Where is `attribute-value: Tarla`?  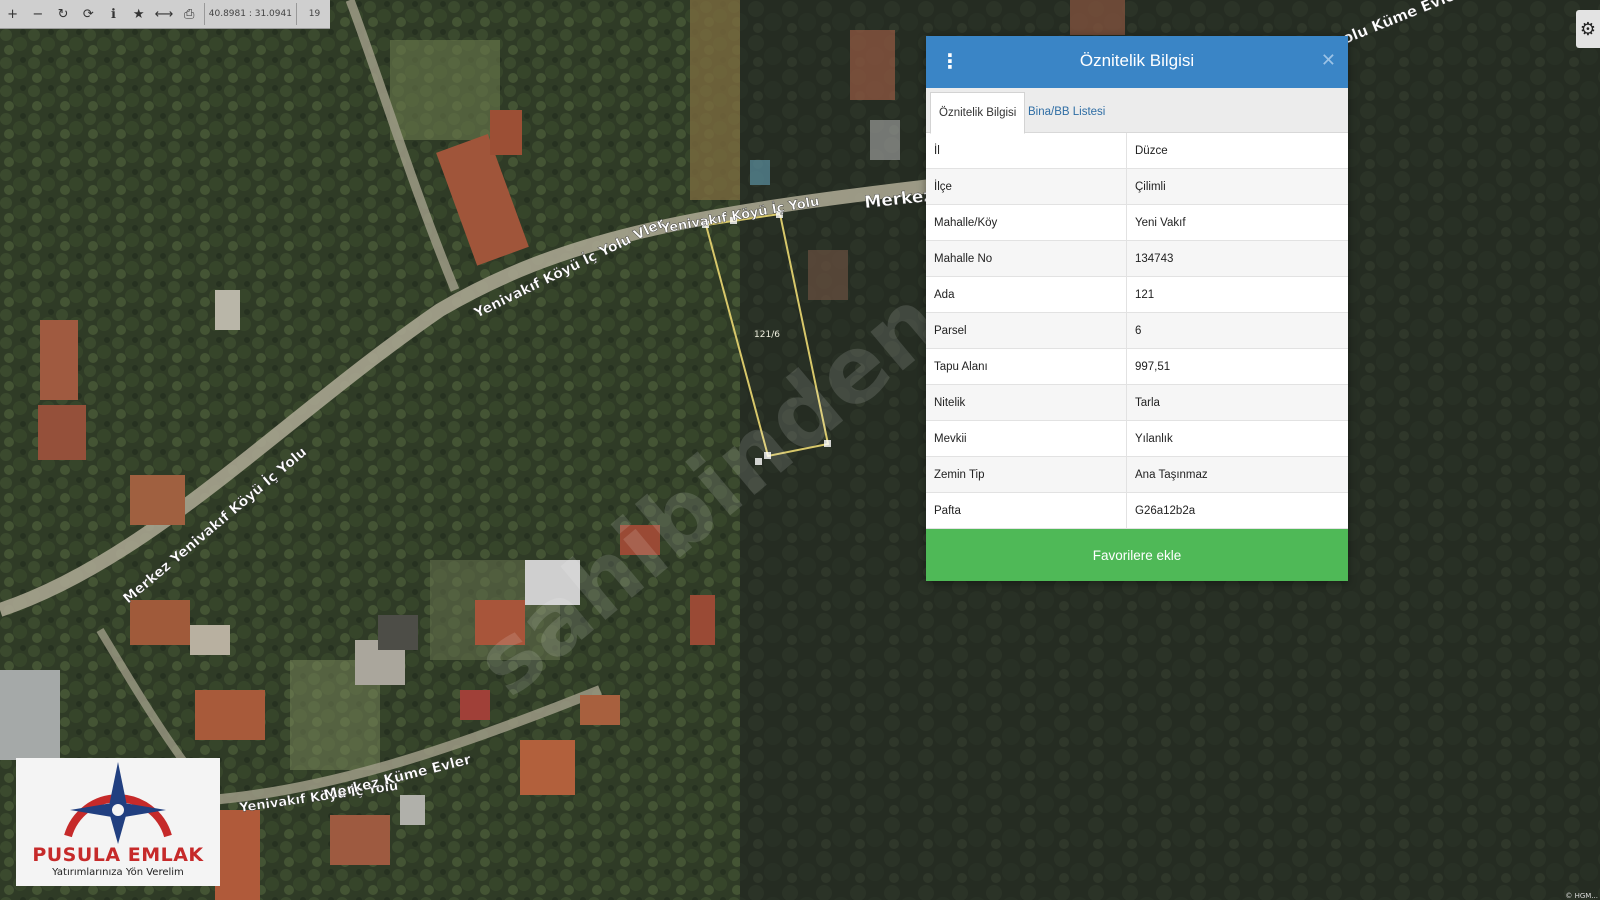 attribute-value: Tarla is located at coordinates (1237, 402).